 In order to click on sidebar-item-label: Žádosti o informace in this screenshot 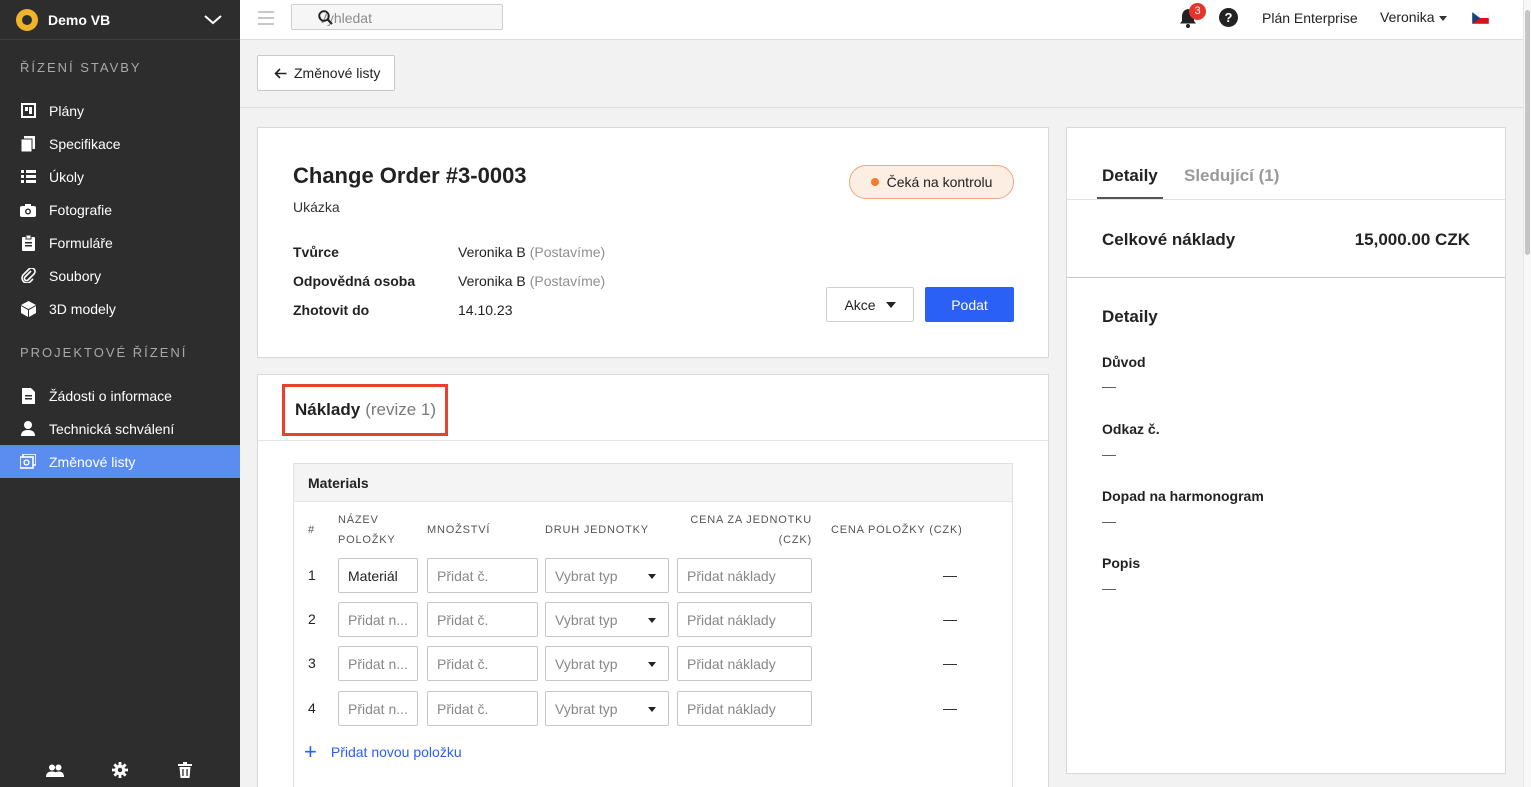, I will do `click(110, 395)`.